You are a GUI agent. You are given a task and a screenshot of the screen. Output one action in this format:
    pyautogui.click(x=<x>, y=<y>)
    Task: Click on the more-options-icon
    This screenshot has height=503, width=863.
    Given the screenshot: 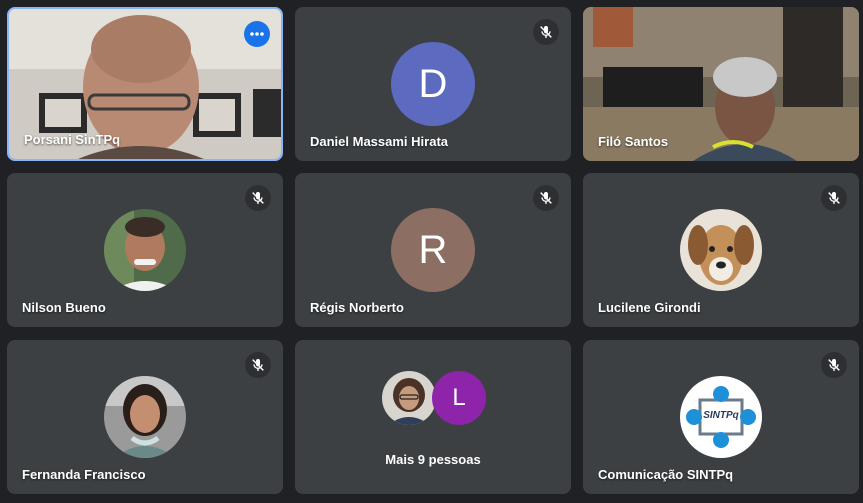 What is the action you would take?
    pyautogui.click(x=257, y=34)
    